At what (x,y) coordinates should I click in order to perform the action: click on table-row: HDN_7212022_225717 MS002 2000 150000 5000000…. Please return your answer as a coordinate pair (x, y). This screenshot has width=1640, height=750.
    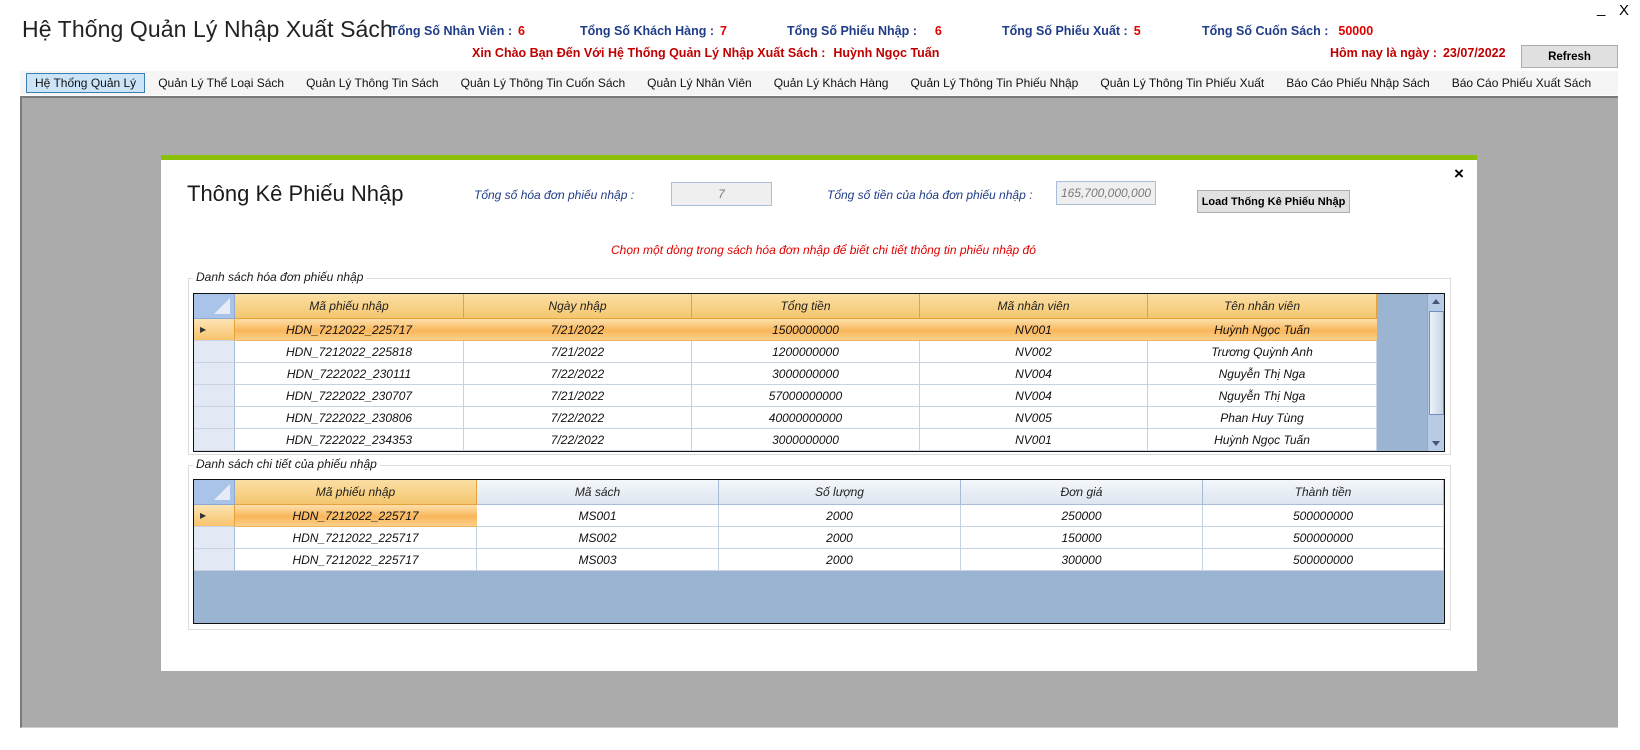
    Looking at the image, I should click on (819, 538).